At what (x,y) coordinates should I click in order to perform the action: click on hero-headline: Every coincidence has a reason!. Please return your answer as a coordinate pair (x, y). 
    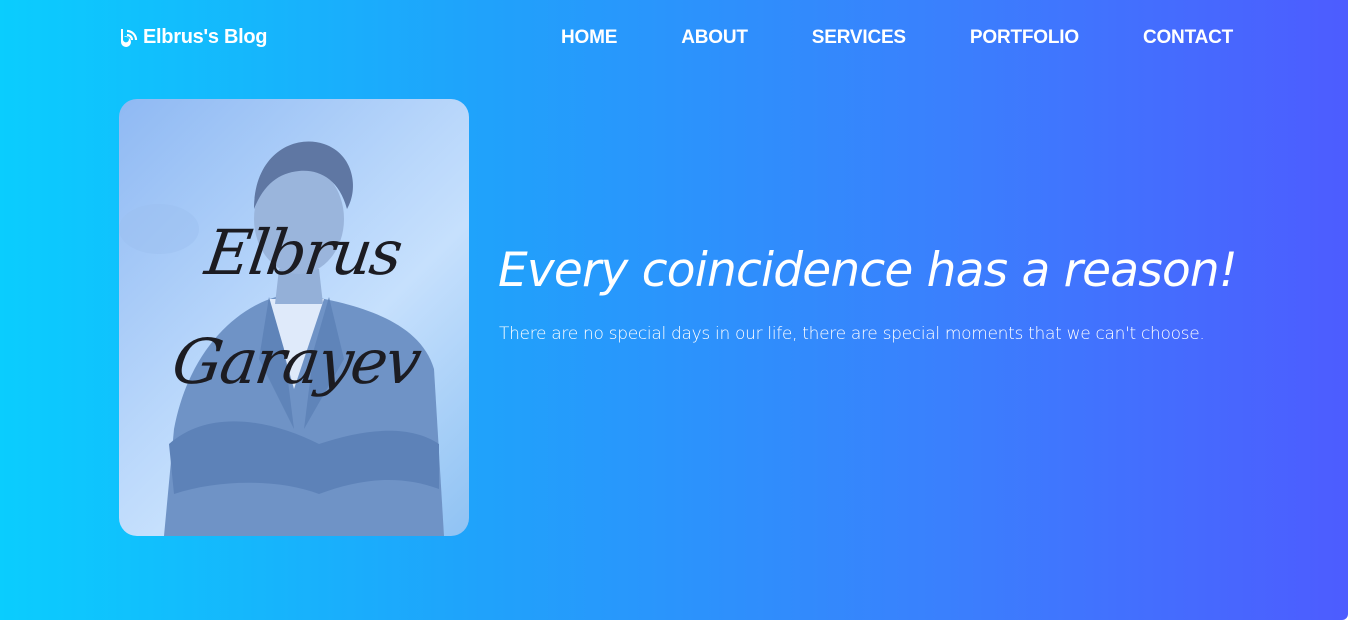
    Looking at the image, I should click on (868, 270).